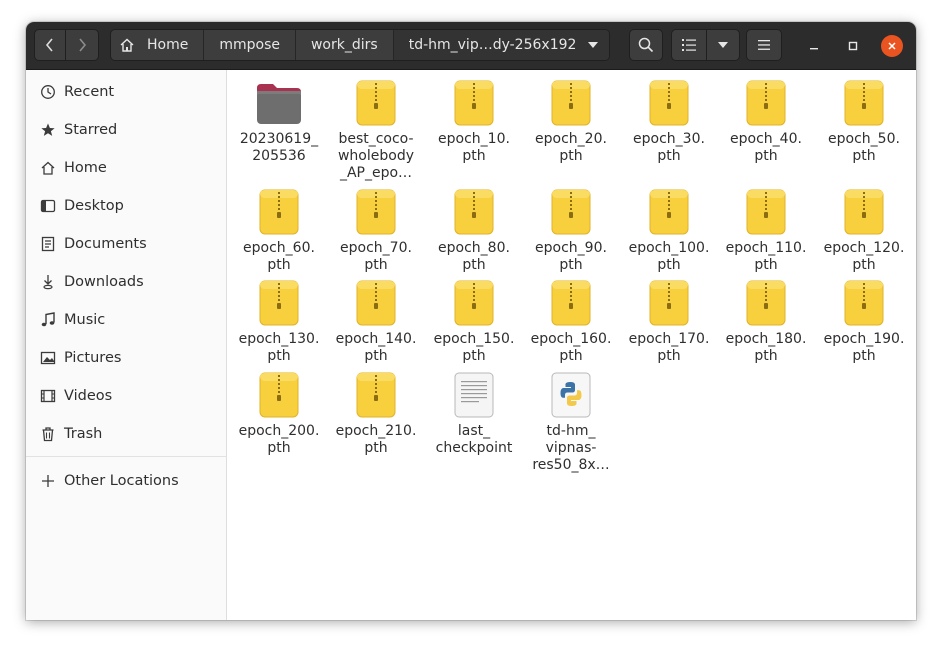 The image size is (942, 649). What do you see at coordinates (126, 396) in the screenshot?
I see `sidebar-item-videos: Videos` at bounding box center [126, 396].